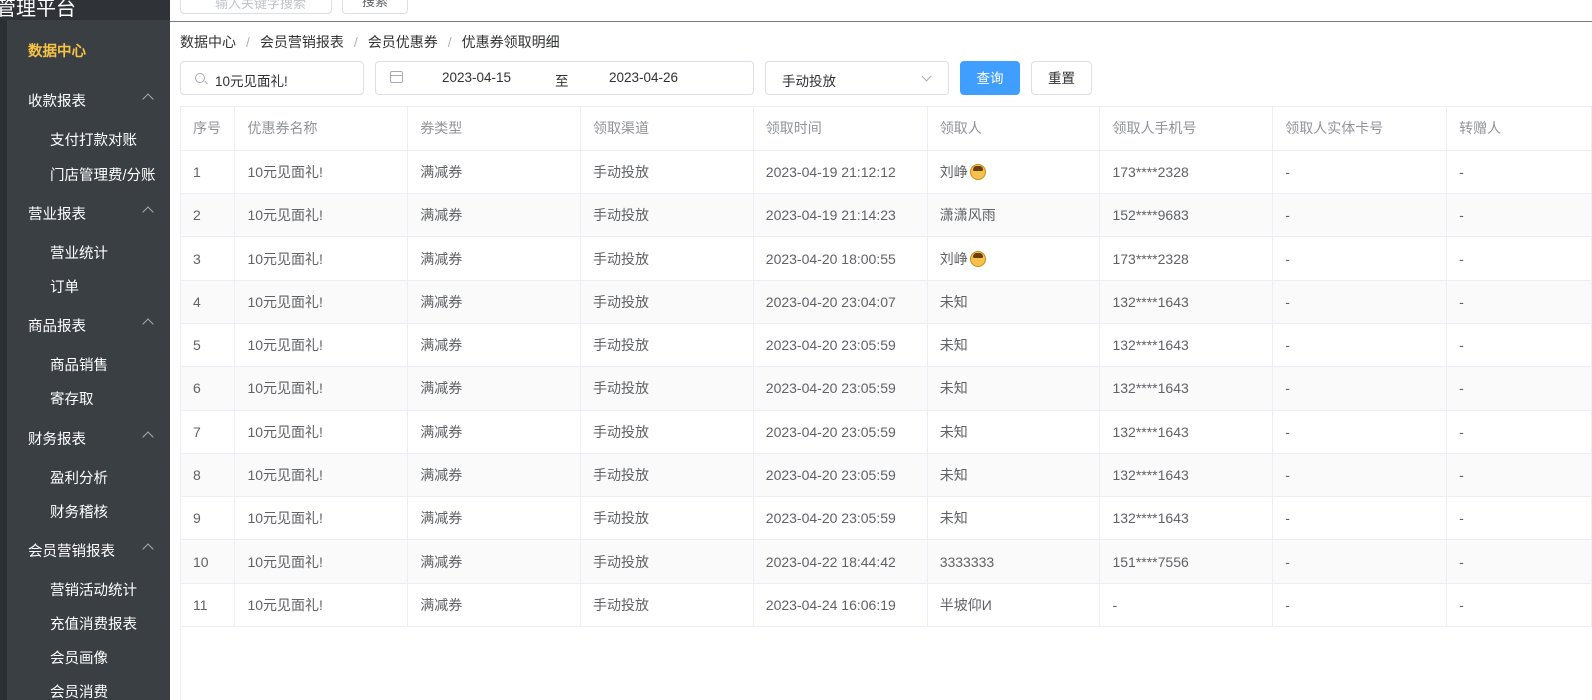 Image resolution: width=1592 pixels, height=700 pixels. What do you see at coordinates (272, 78) in the screenshot?
I see `coupon-name-input: 10元见面礼!` at bounding box center [272, 78].